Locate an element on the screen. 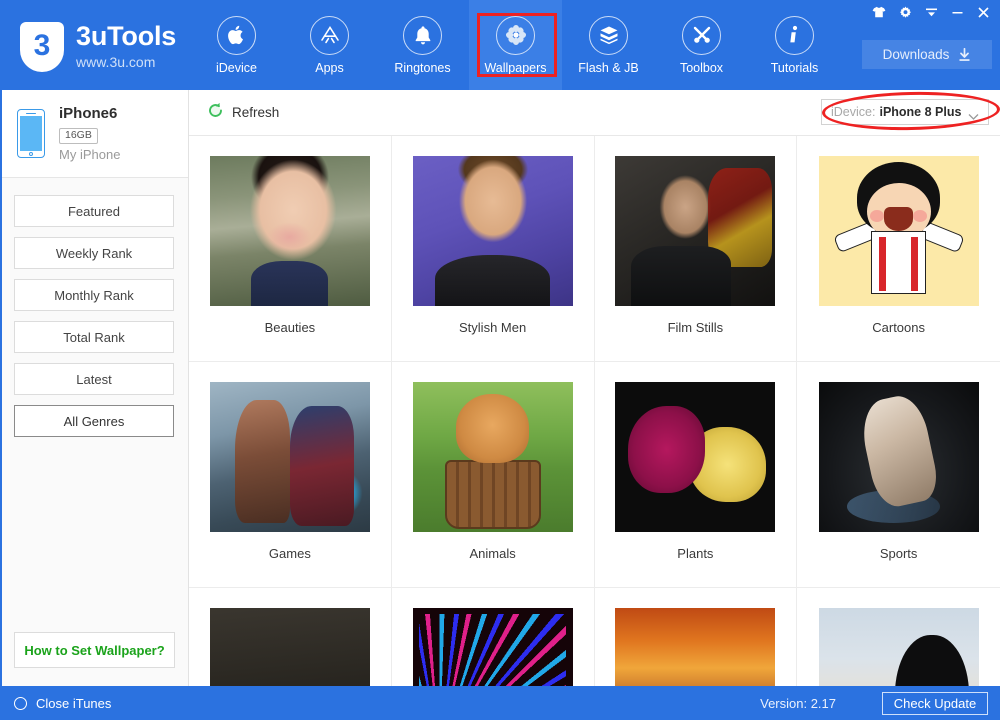  appstore-icon is located at coordinates (329, 35).